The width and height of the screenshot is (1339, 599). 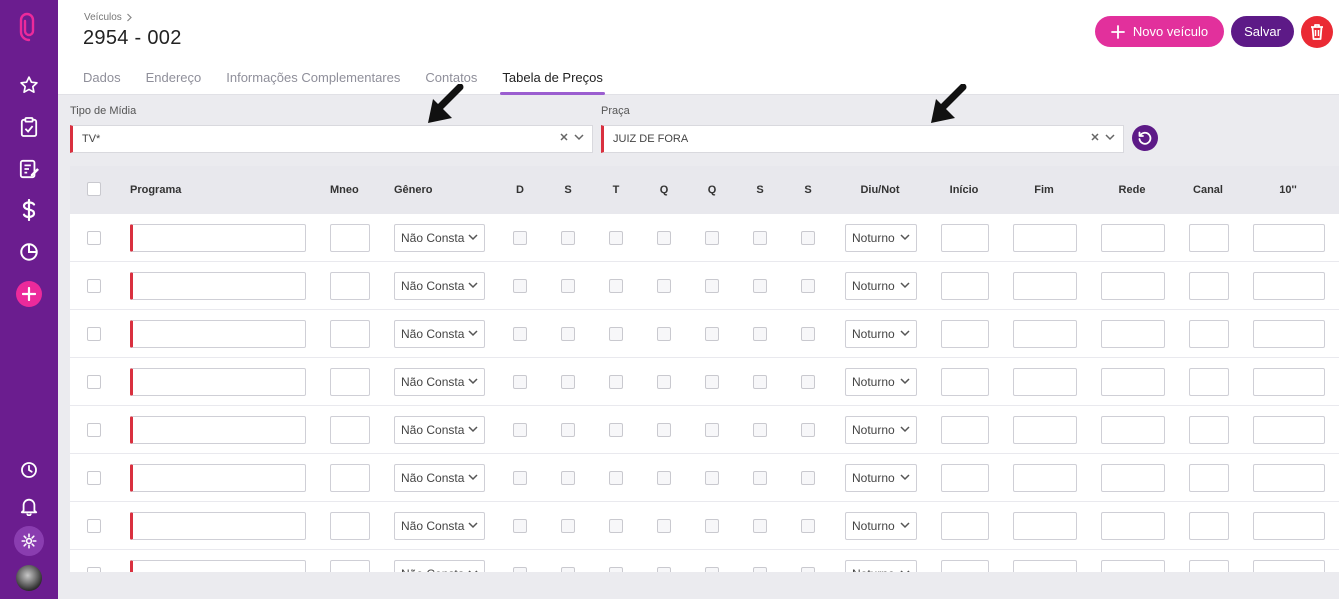 What do you see at coordinates (155, 190) in the screenshot?
I see `column-header: Programa` at bounding box center [155, 190].